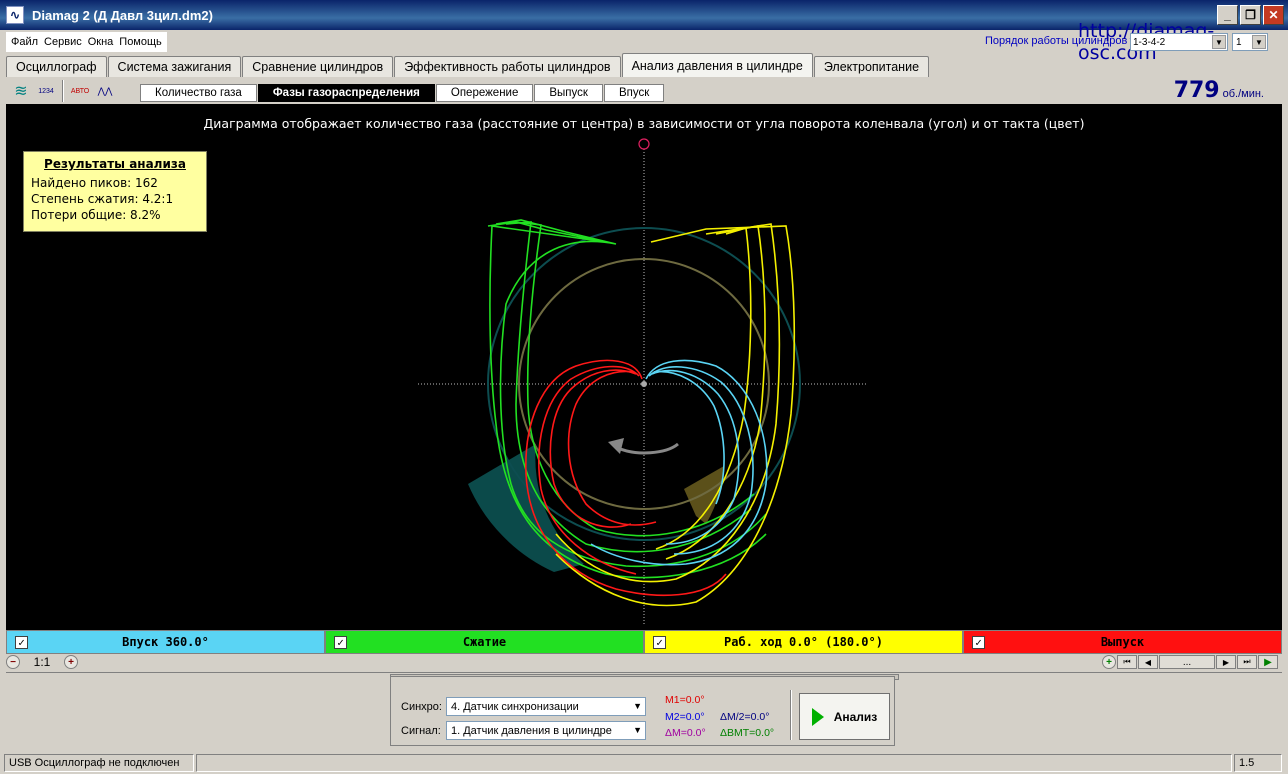 The width and height of the screenshot is (1288, 774). Describe the element at coordinates (484, 93) in the screenshot. I see `subtab-advance: Опережение` at that location.